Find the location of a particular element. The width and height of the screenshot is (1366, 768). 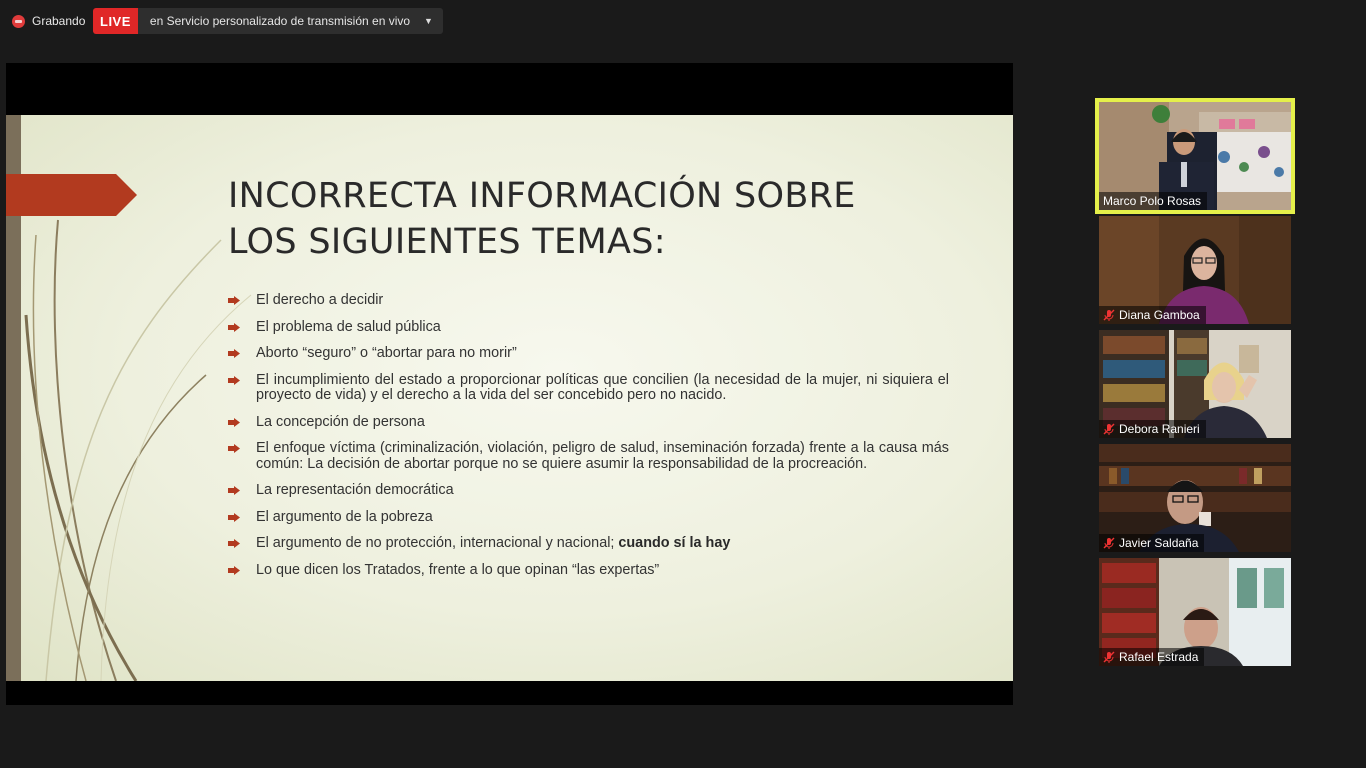

participant-name-tag: Rafael Estrada is located at coordinates (1152, 657).